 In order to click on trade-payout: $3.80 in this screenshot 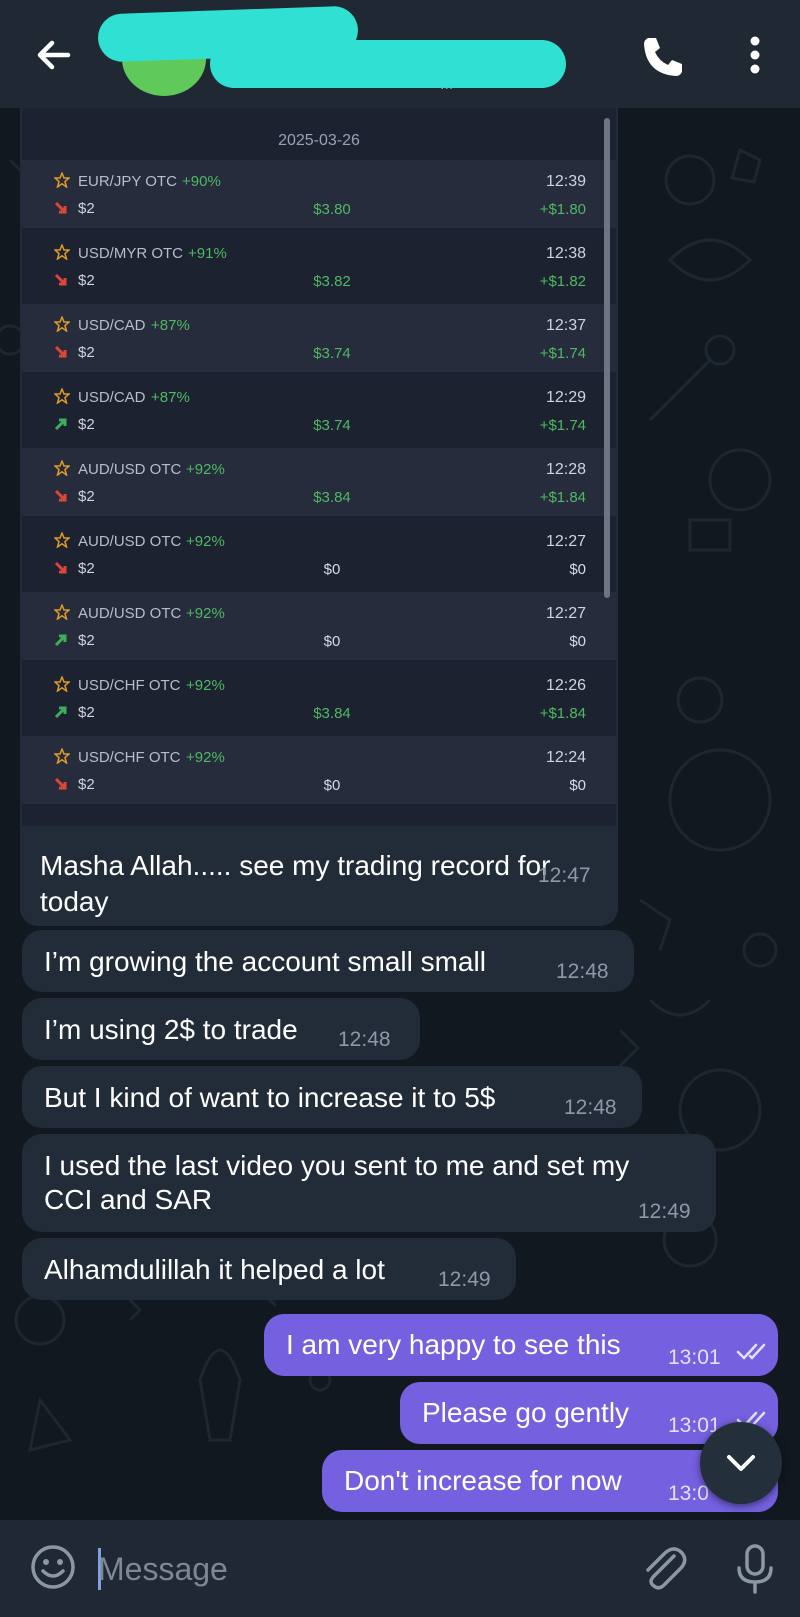, I will do `click(332, 209)`.